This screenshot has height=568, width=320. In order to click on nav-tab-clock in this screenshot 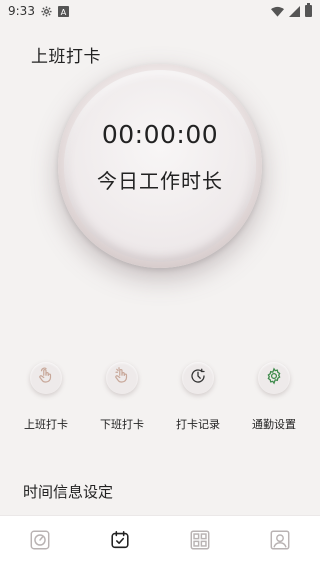, I will do `click(40, 542)`.